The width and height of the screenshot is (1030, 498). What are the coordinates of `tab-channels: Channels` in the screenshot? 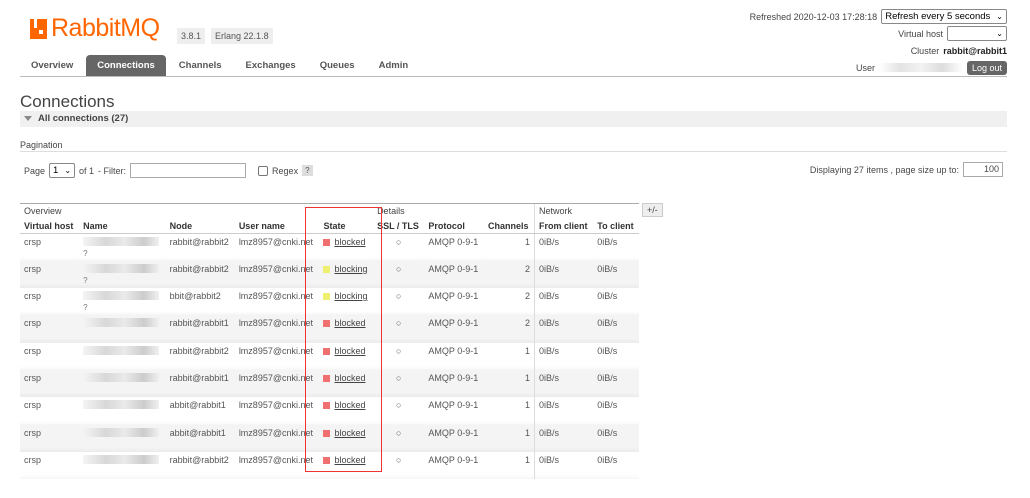 It's located at (200, 65).